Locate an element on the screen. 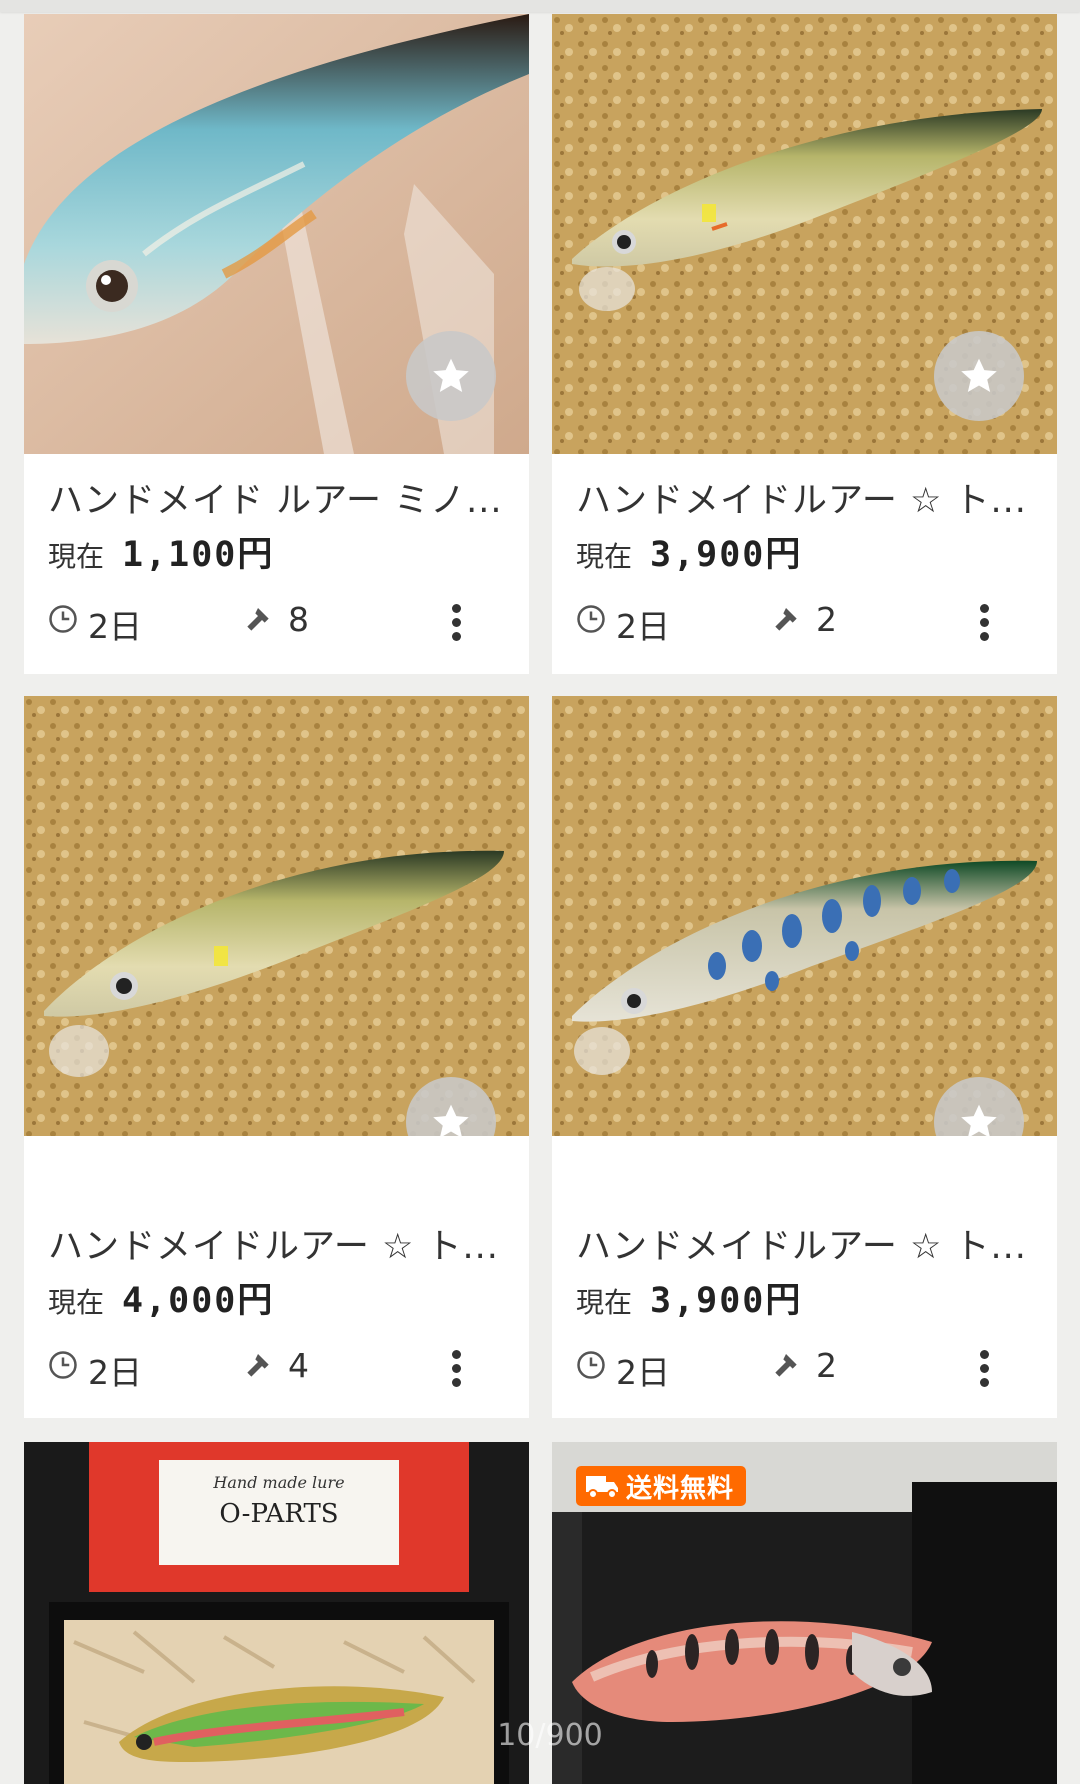 The image size is (1080, 1784). free-shipping-badge: 送料無料 is located at coordinates (661, 1486).